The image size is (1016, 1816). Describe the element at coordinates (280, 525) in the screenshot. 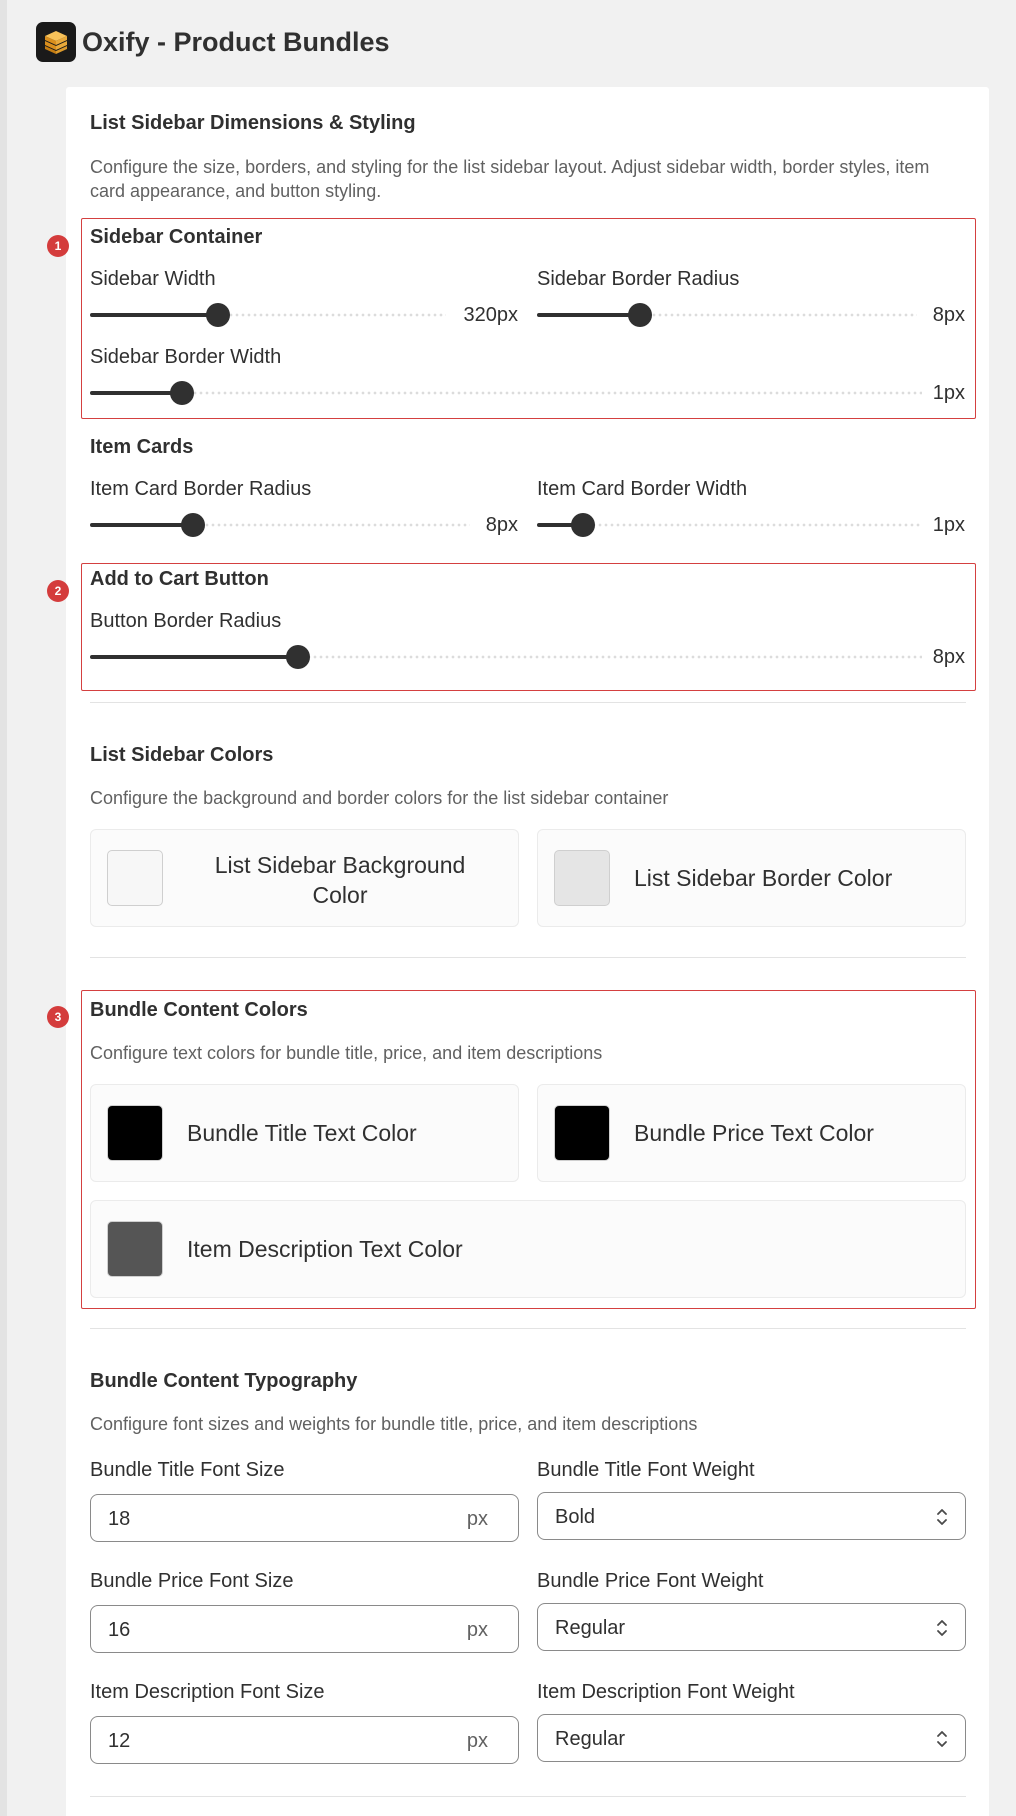

I see `item-card-border-radius-slider` at that location.